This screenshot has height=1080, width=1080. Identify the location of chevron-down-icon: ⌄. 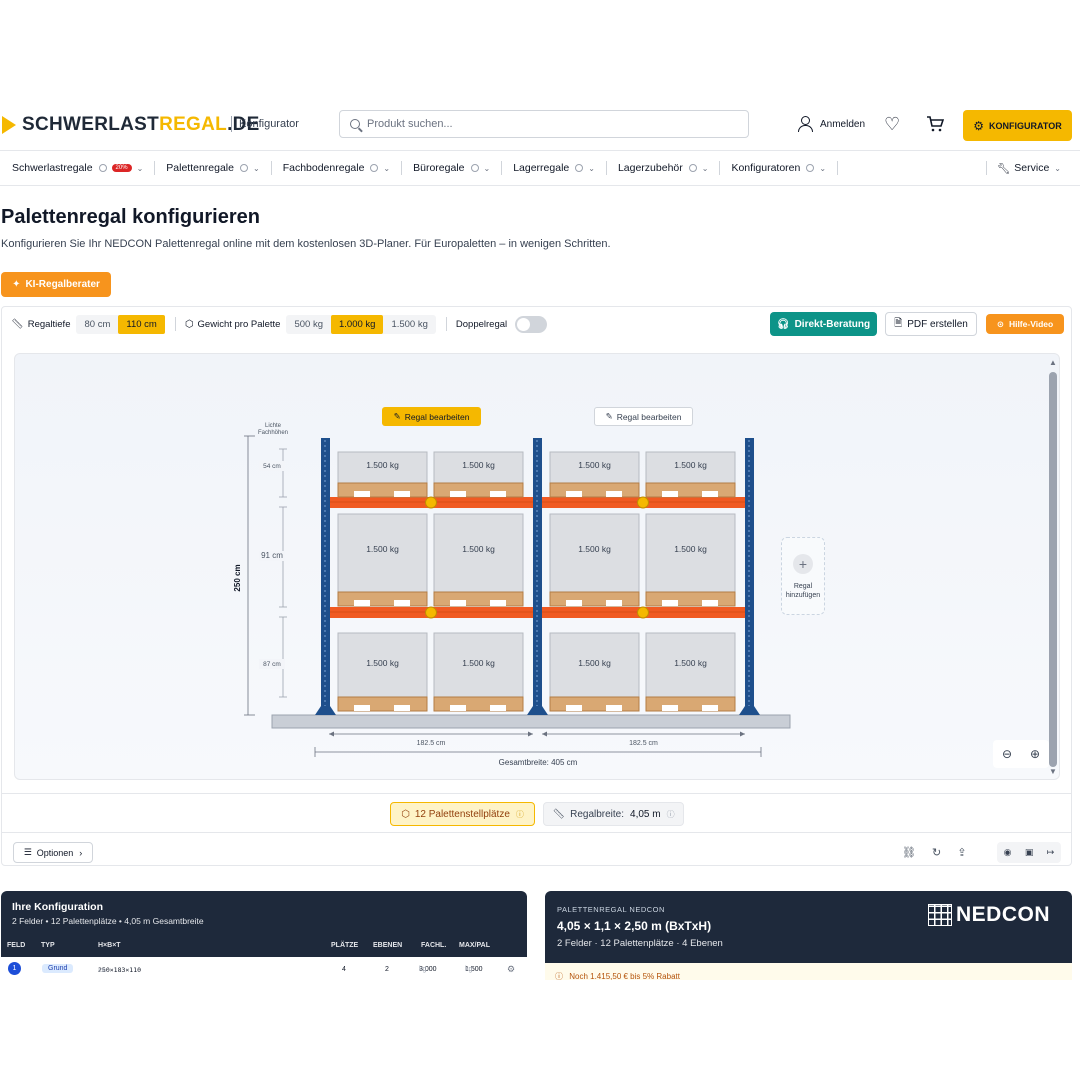
(387, 168).